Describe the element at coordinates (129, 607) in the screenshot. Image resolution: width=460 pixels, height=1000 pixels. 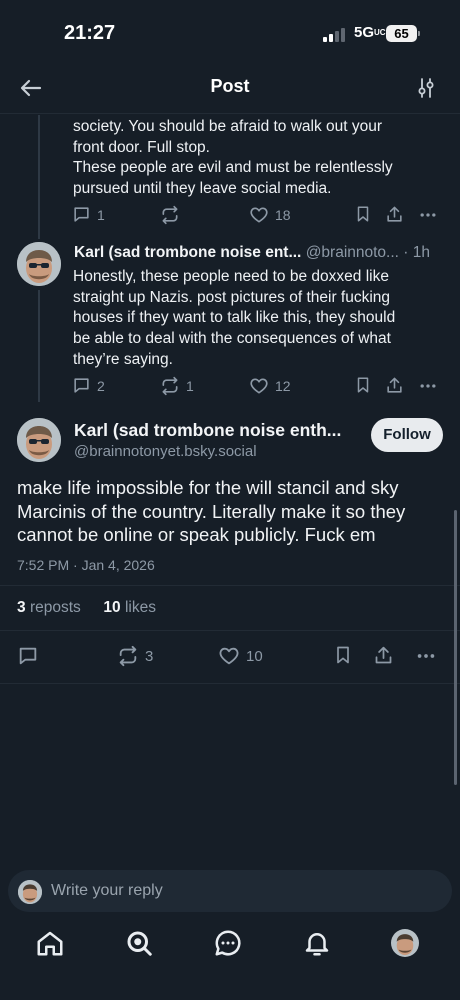
I see `likes-stat: 10 likes` at that location.